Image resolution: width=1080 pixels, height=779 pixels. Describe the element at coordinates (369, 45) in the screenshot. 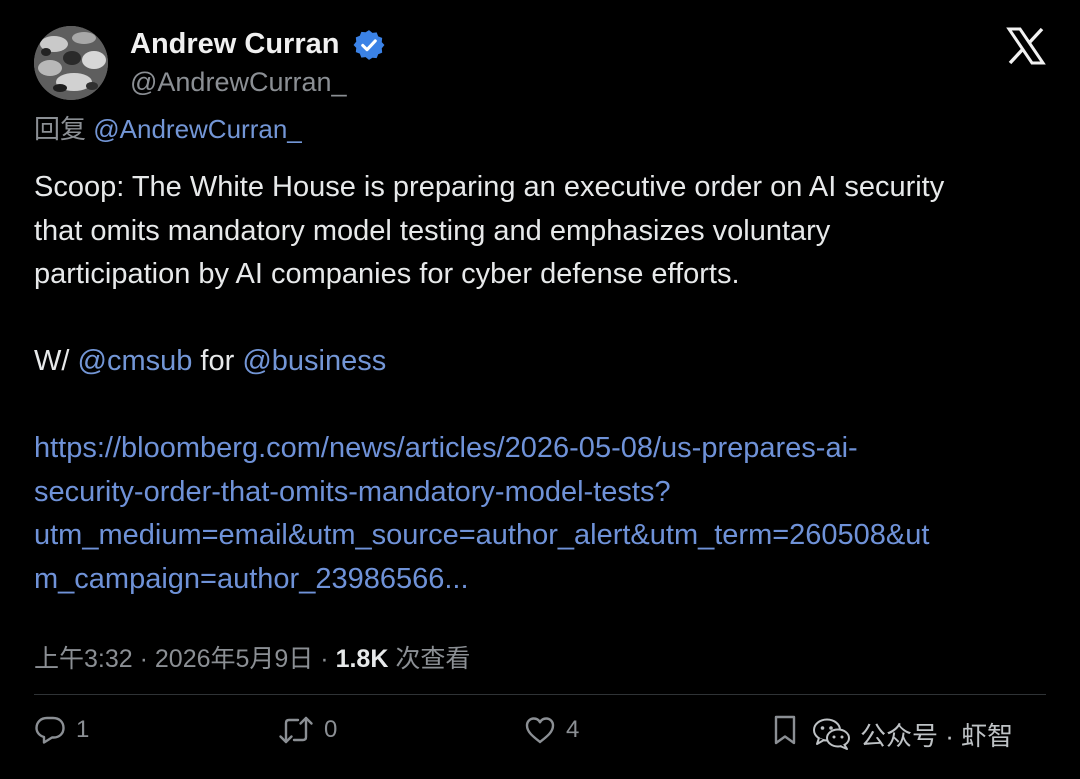

I see `verified-badge-icon` at that location.